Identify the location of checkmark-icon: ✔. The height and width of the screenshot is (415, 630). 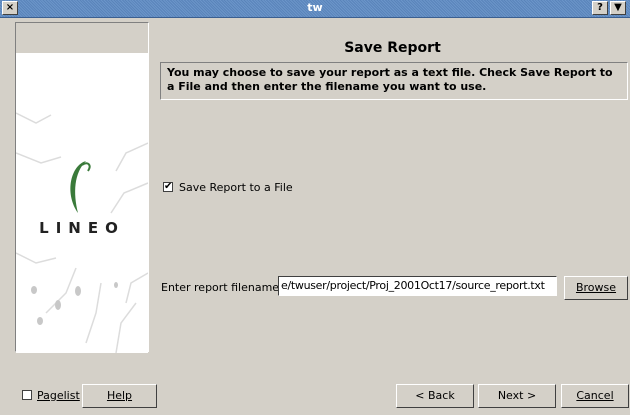
(168, 186).